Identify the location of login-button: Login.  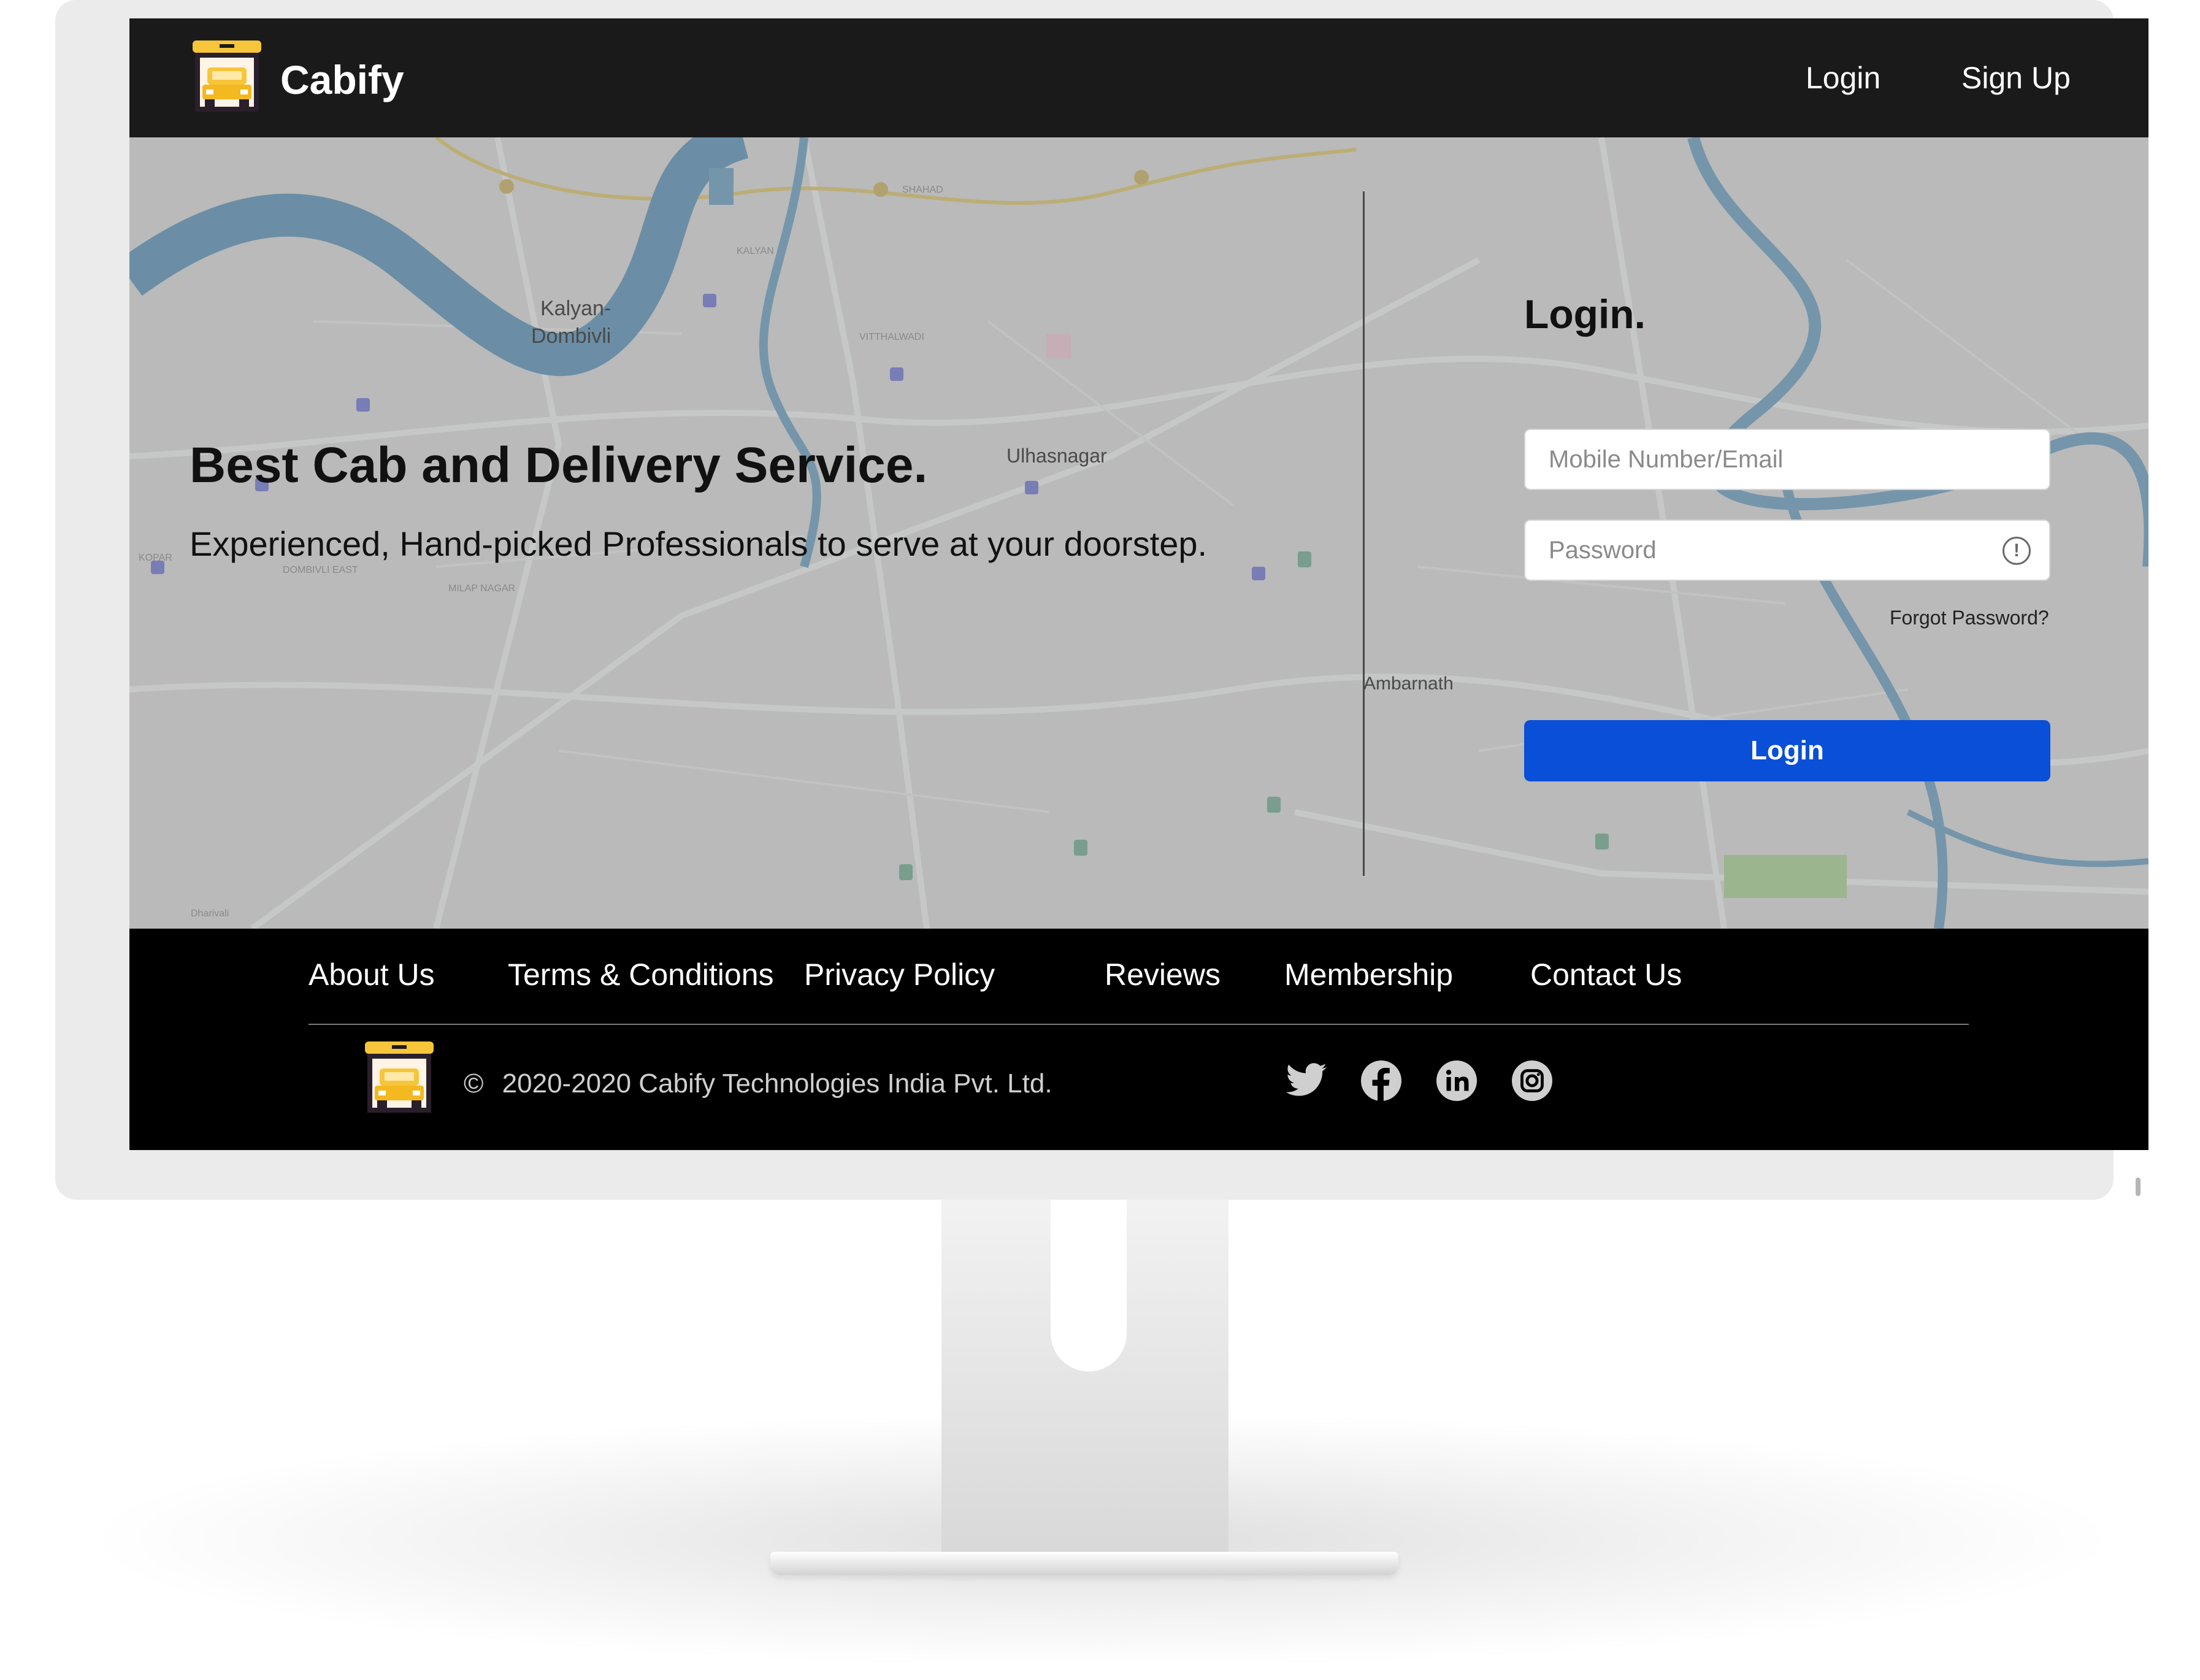
(1787, 750).